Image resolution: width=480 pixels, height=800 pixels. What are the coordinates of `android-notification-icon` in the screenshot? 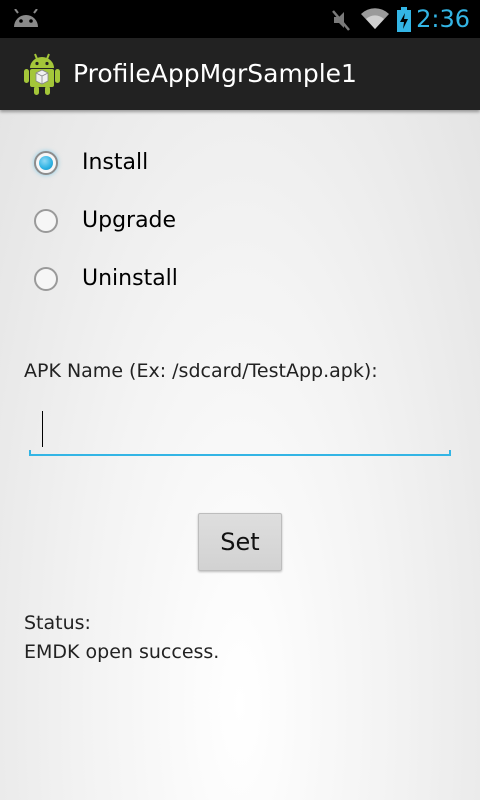 It's located at (26, 20).